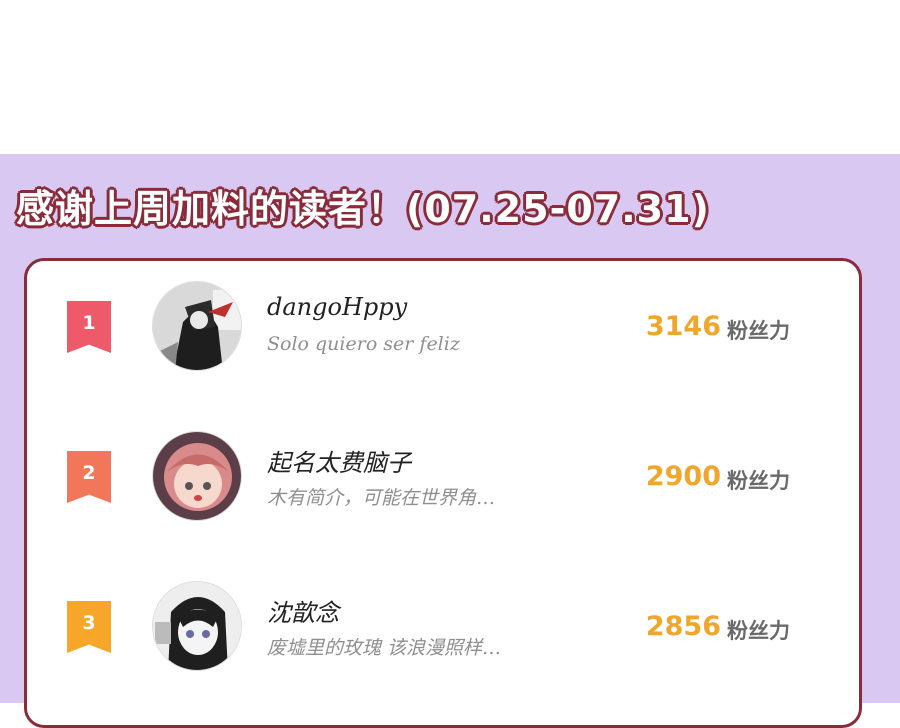  What do you see at coordinates (89, 327) in the screenshot?
I see `rank-badge: 1` at bounding box center [89, 327].